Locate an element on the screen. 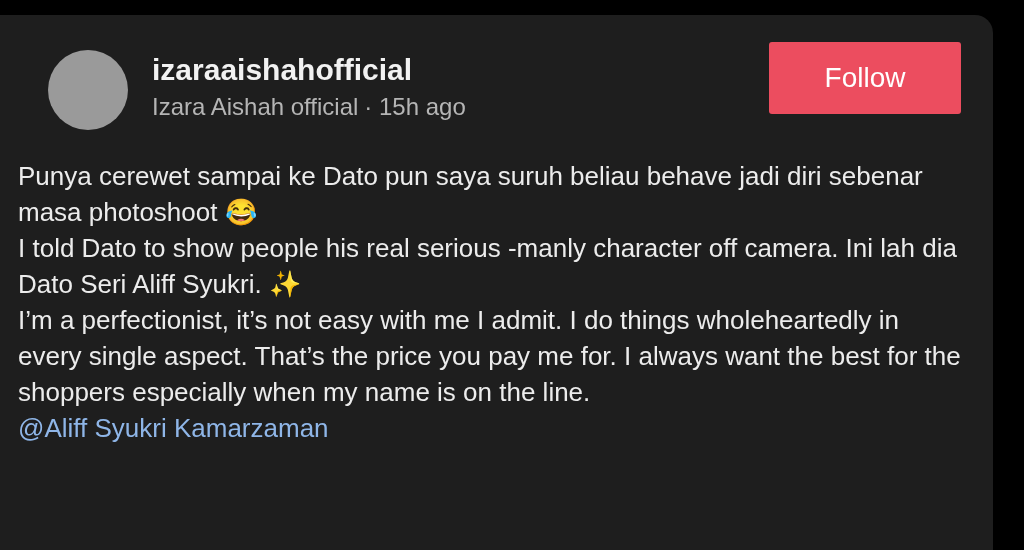 The image size is (1024, 550). username: izaraaishahofficial is located at coordinates (460, 70).